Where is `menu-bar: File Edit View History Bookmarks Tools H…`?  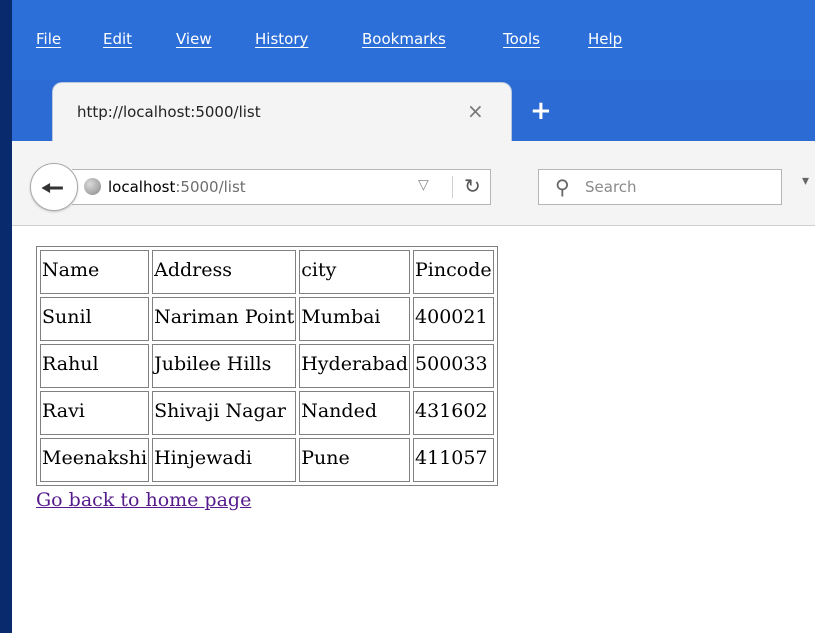 menu-bar: File Edit View History Bookmarks Tools H… is located at coordinates (413, 40).